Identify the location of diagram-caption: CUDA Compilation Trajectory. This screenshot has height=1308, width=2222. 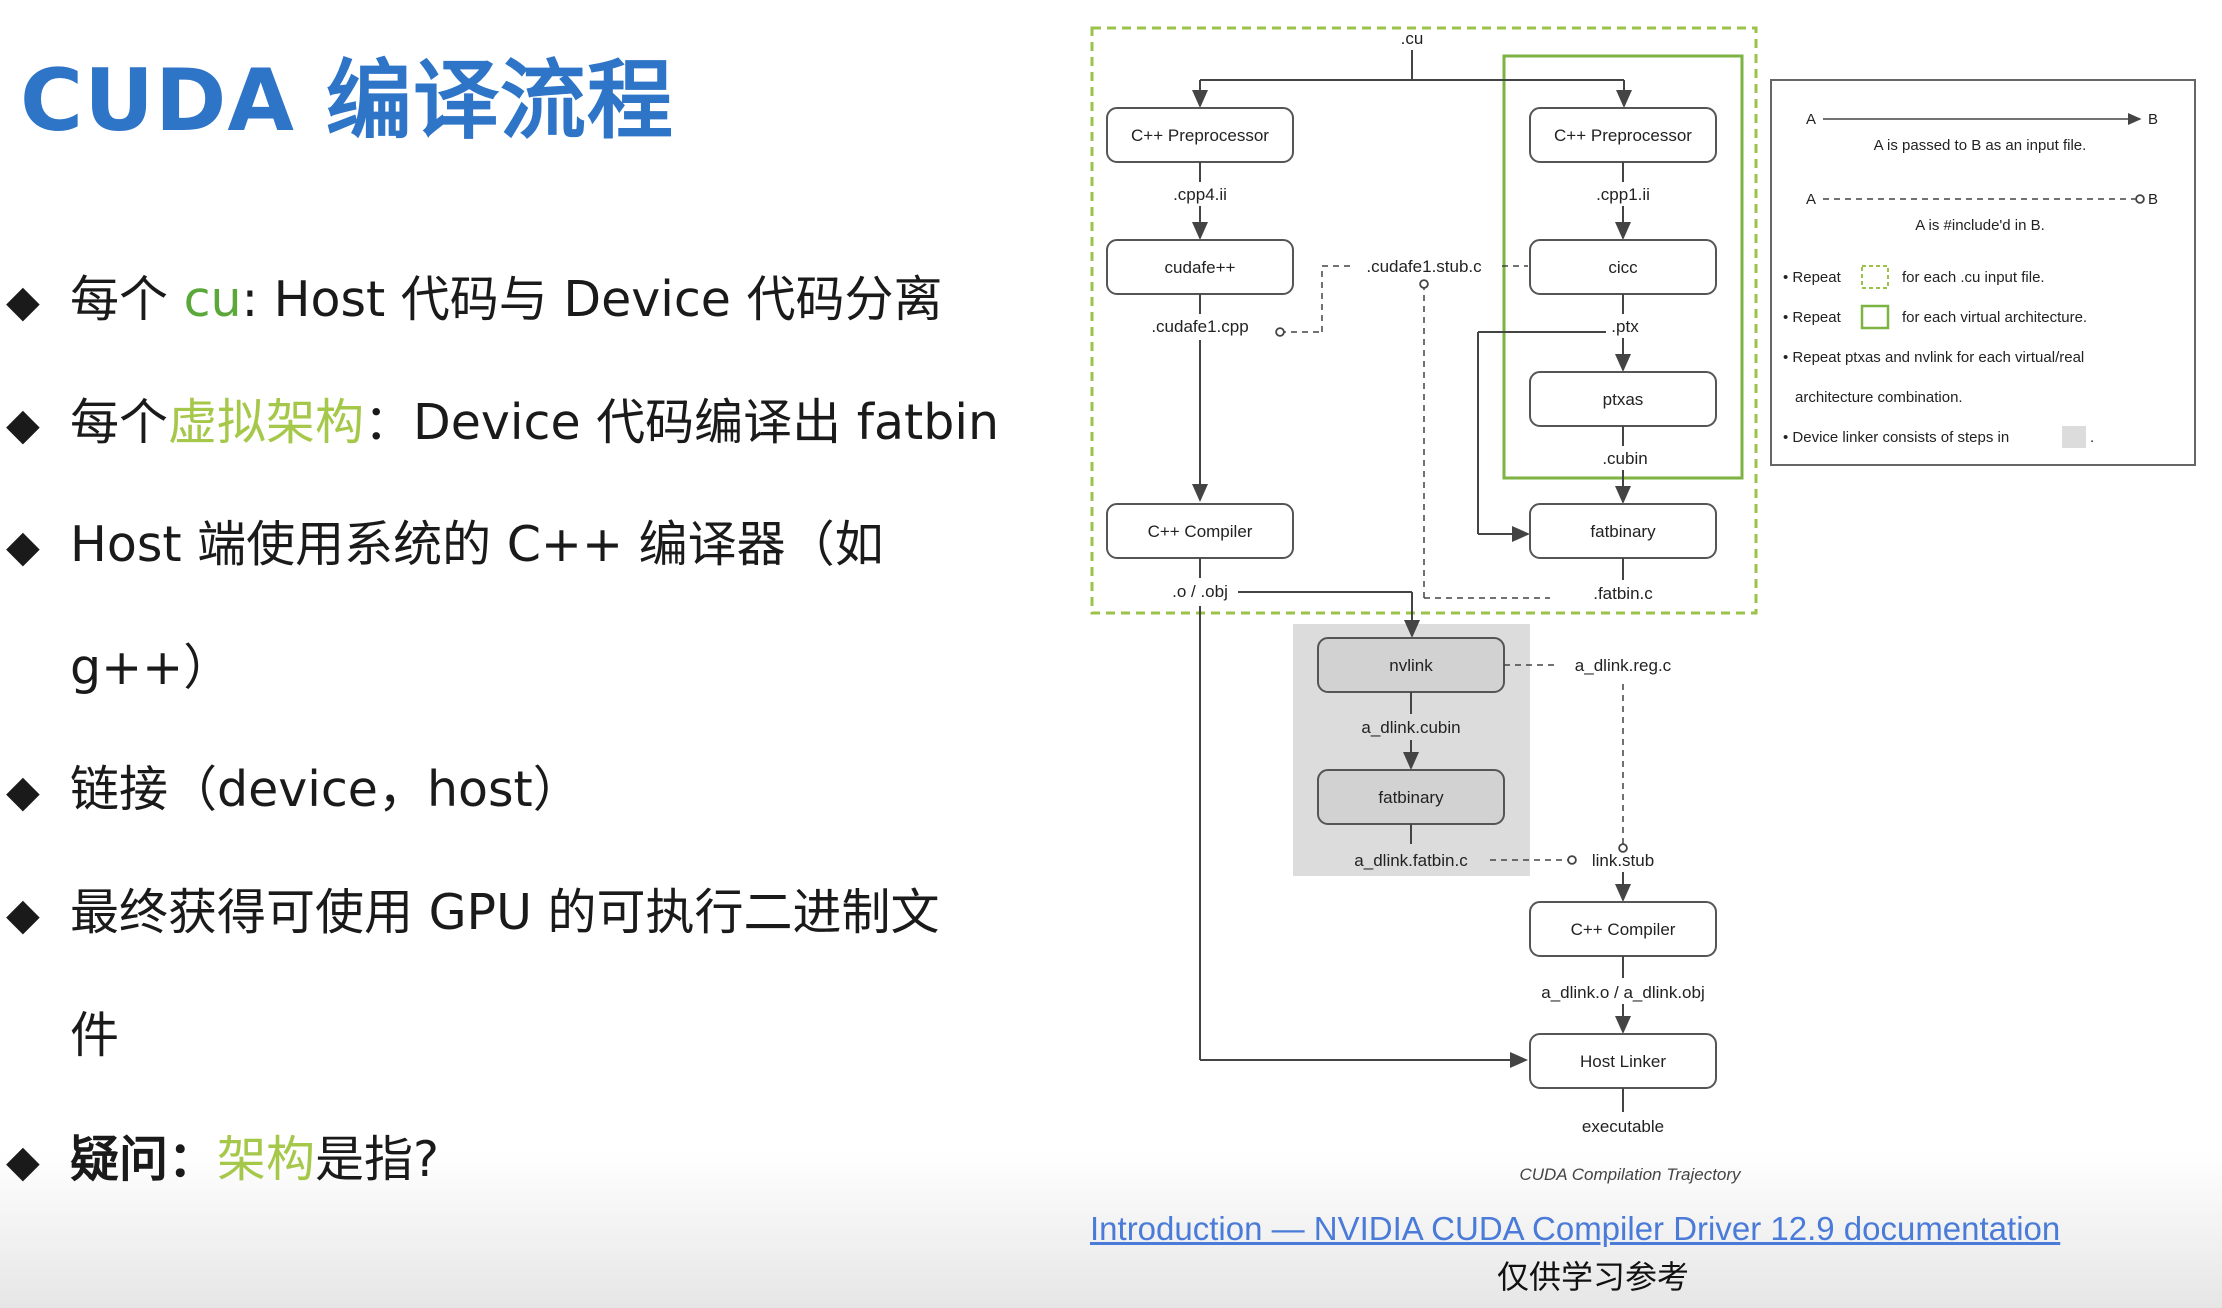
(1630, 1174).